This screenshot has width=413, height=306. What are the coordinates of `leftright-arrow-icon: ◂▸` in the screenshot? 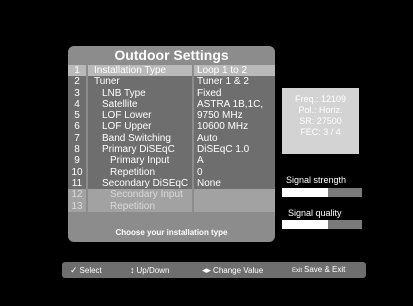 It's located at (207, 270).